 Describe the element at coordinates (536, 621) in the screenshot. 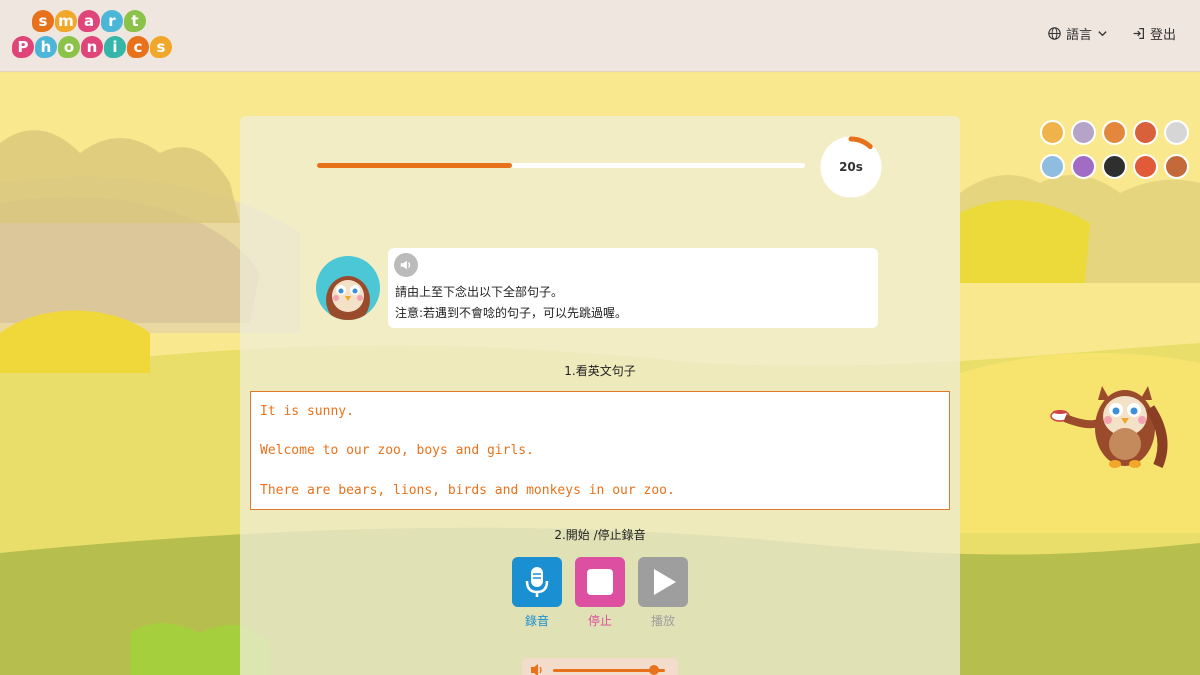

I see `record-label: 錄音` at that location.